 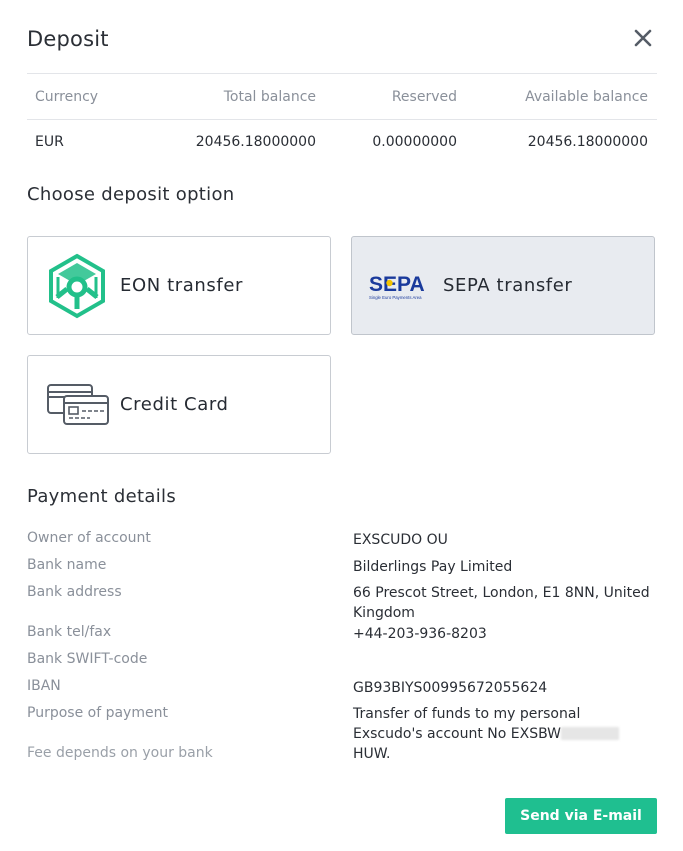 I want to click on detail-value: Bilderlings Pay Limited, so click(x=433, y=567).